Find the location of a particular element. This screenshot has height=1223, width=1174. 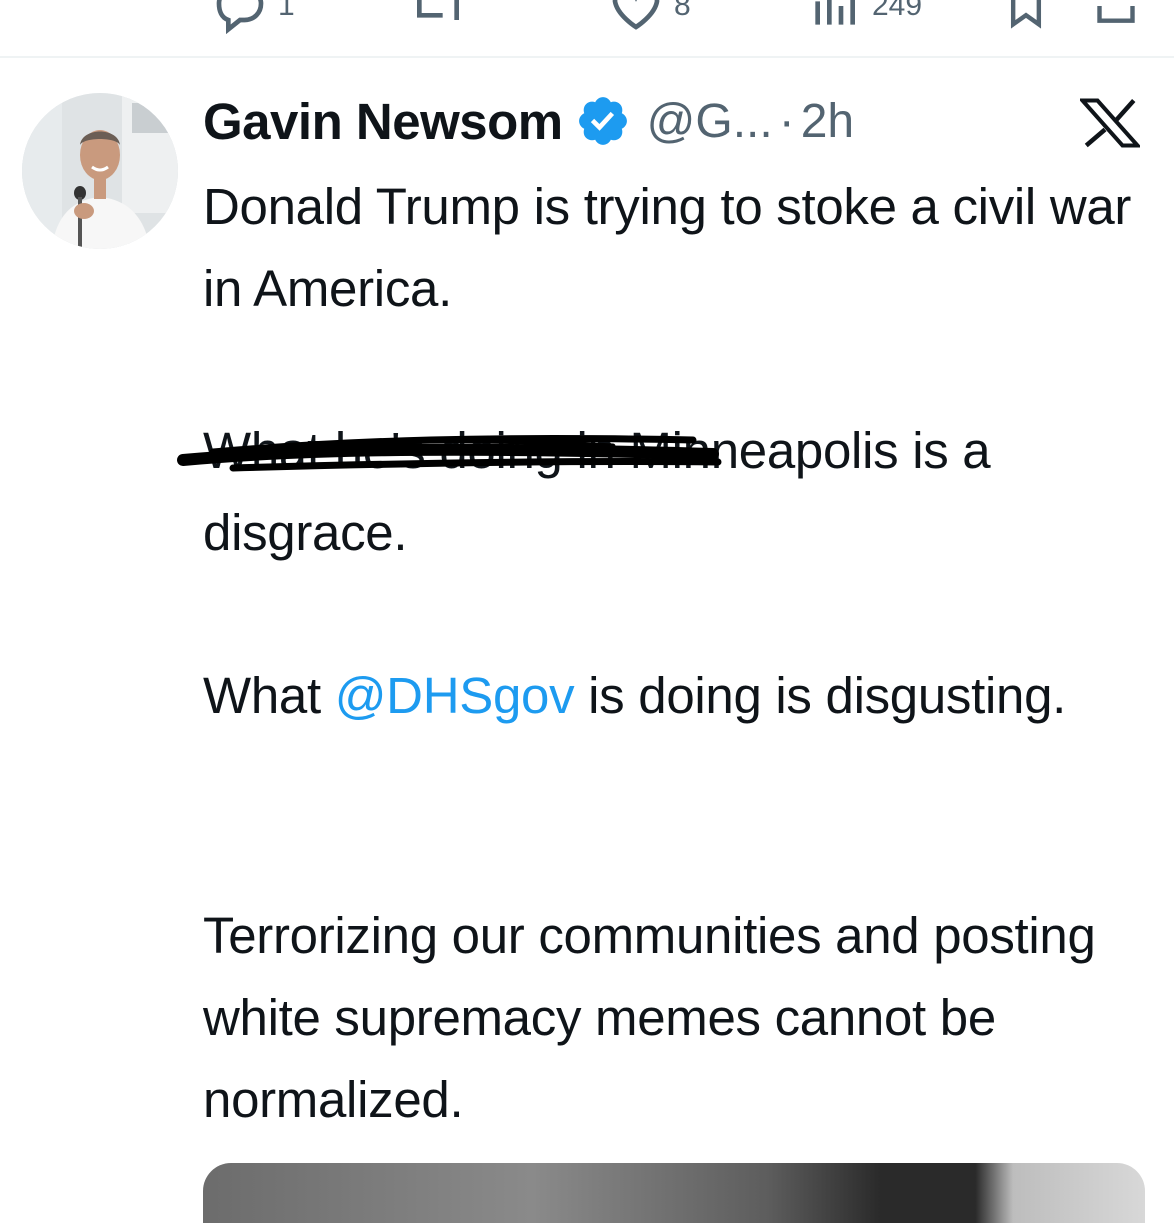

verified-badge-icon is located at coordinates (602, 121).